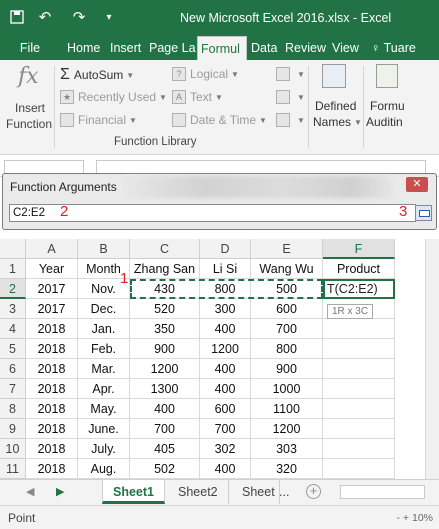  Describe the element at coordinates (287, 309) in the screenshot. I see `cell-e3: 600` at that location.